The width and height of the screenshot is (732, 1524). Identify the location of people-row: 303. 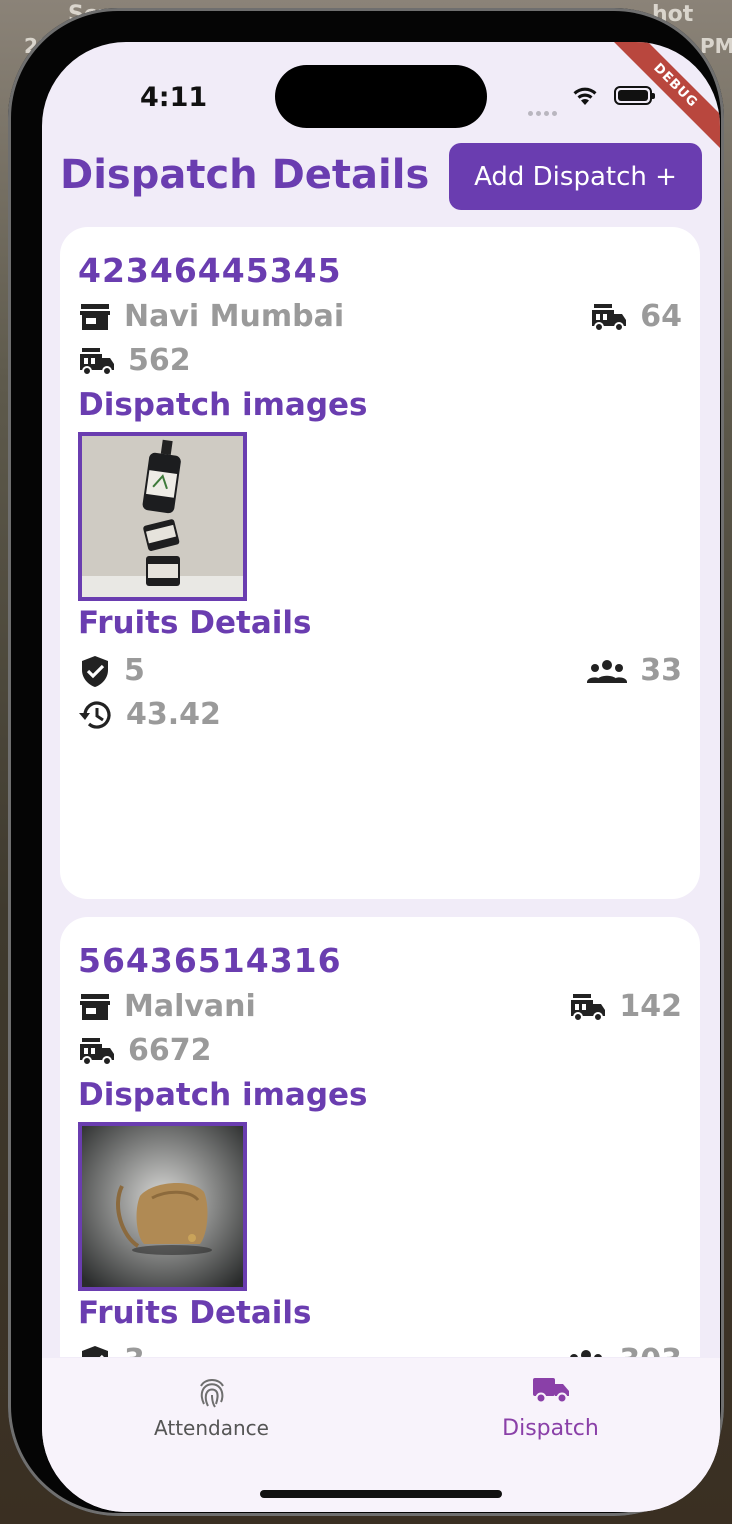
(623, 1350).